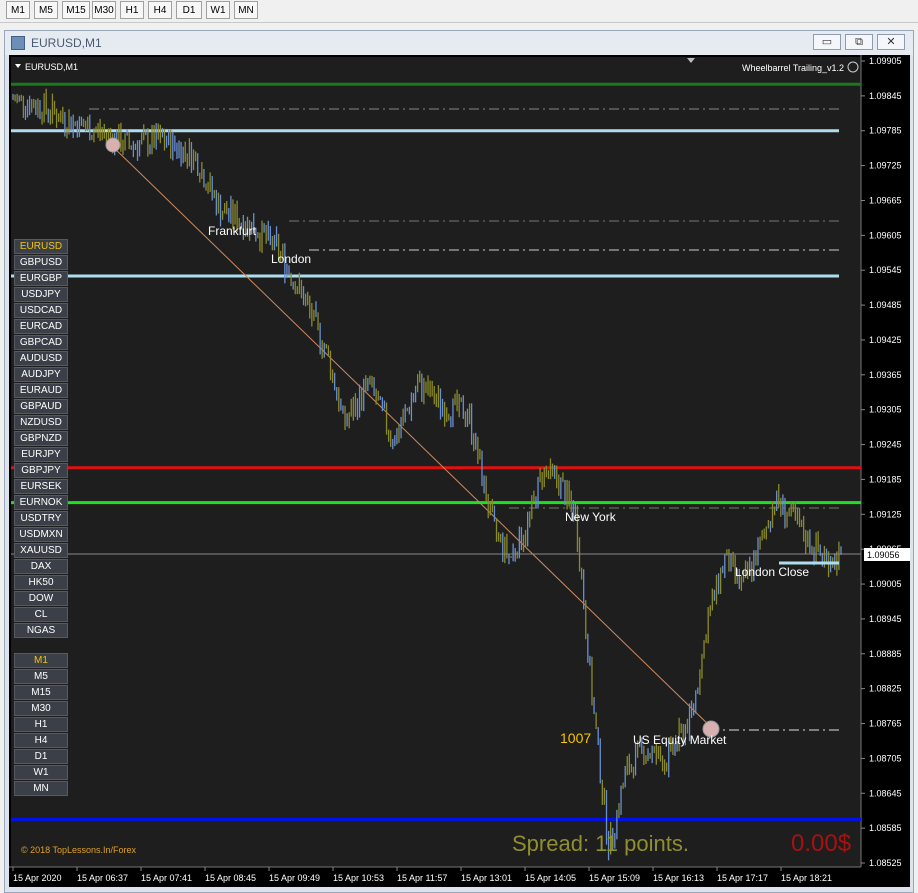  Describe the element at coordinates (41, 550) in the screenshot. I see `symbol-button-xauusd: XAUUSD` at that location.